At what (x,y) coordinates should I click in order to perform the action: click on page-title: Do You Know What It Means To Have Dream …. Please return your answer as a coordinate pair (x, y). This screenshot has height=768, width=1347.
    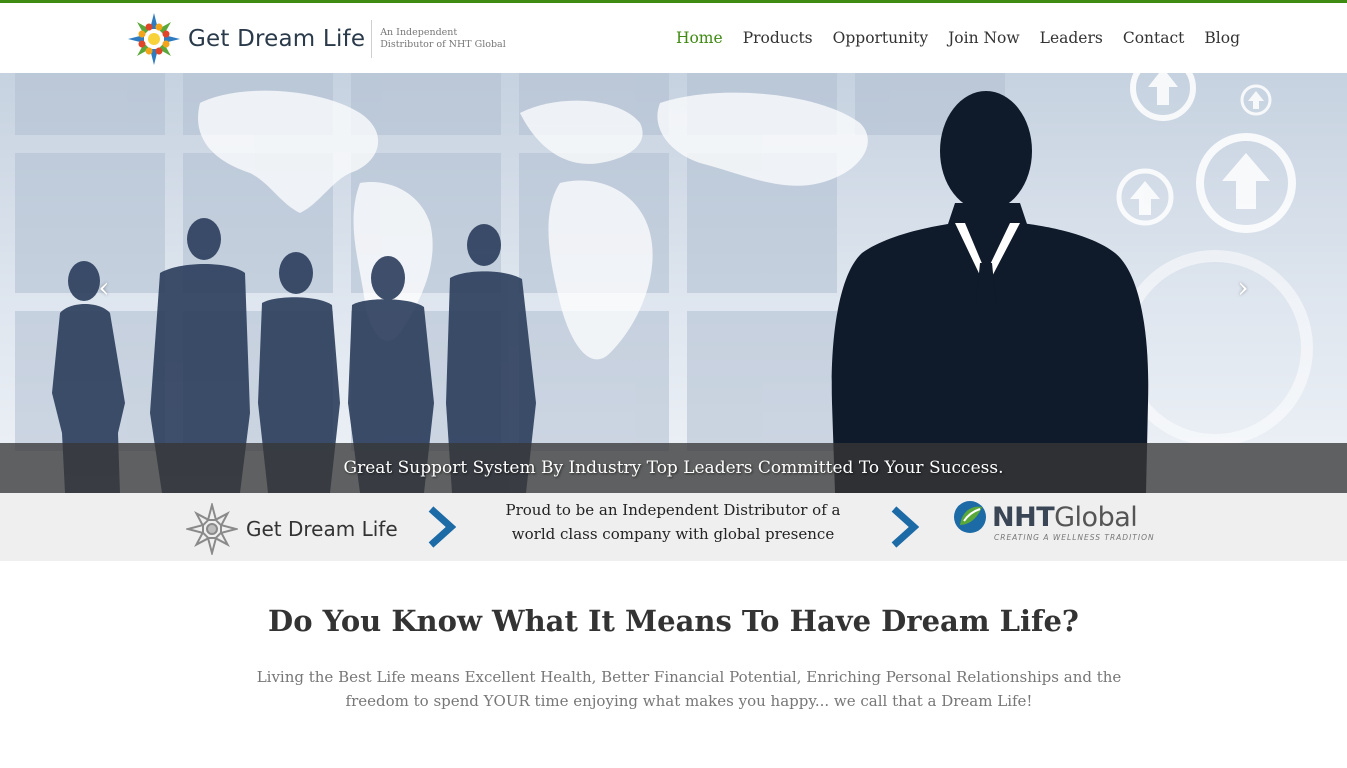
    Looking at the image, I should click on (673, 621).